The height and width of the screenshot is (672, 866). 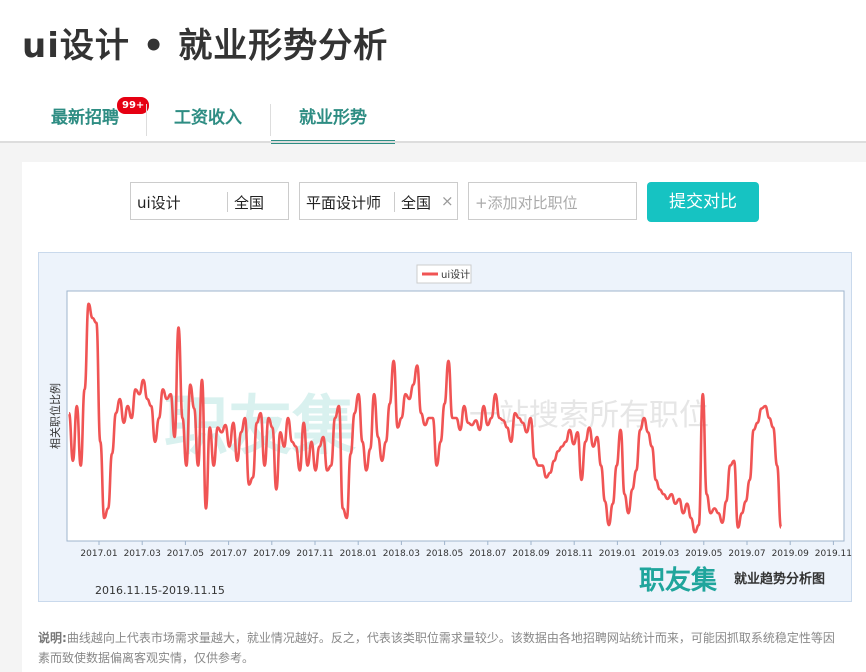 I want to click on x-tick-label: 2017.05, so click(x=185, y=554).